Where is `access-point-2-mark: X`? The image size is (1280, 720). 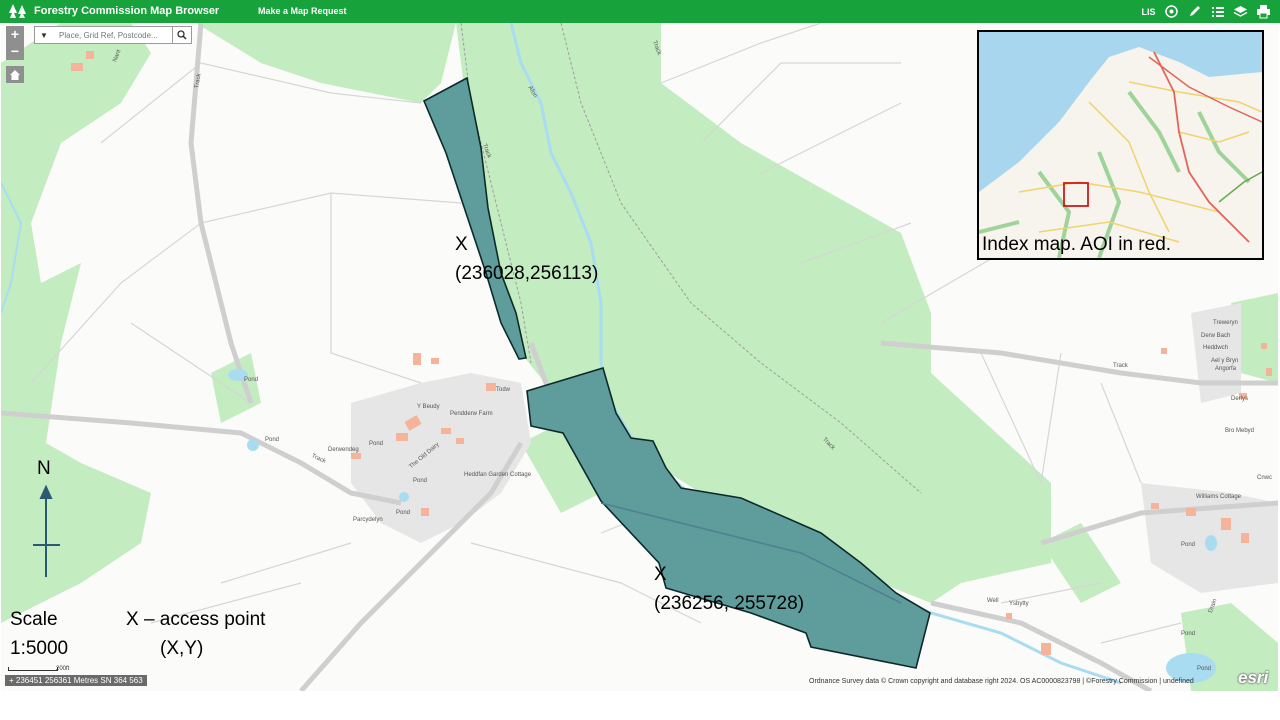
access-point-2-mark: X is located at coordinates (660, 574).